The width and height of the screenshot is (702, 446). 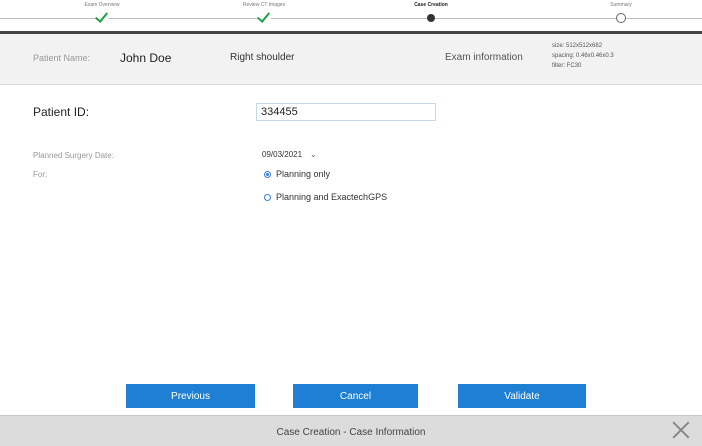 I want to click on exam-spacing: spacing: 0.46x0.46x0.3, so click(x=583, y=56).